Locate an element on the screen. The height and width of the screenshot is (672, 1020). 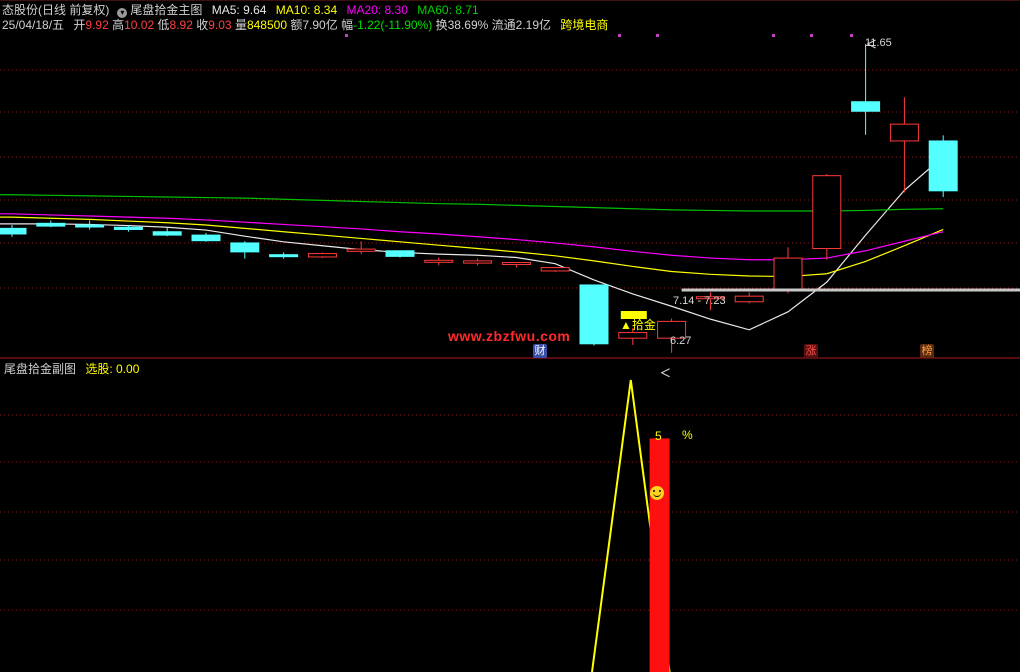
sub-signal-bar is located at coordinates (659, 555).